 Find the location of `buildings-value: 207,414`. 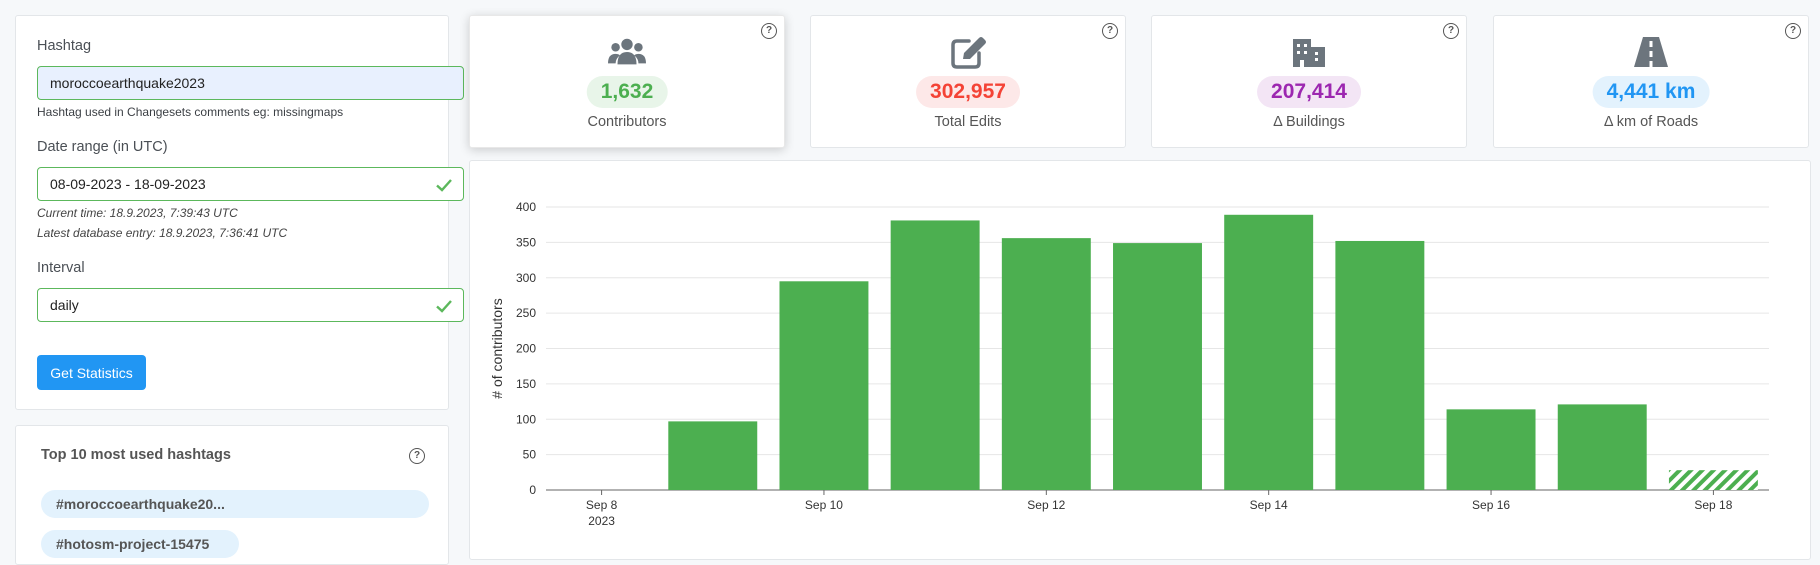

buildings-value: 207,414 is located at coordinates (1309, 92).